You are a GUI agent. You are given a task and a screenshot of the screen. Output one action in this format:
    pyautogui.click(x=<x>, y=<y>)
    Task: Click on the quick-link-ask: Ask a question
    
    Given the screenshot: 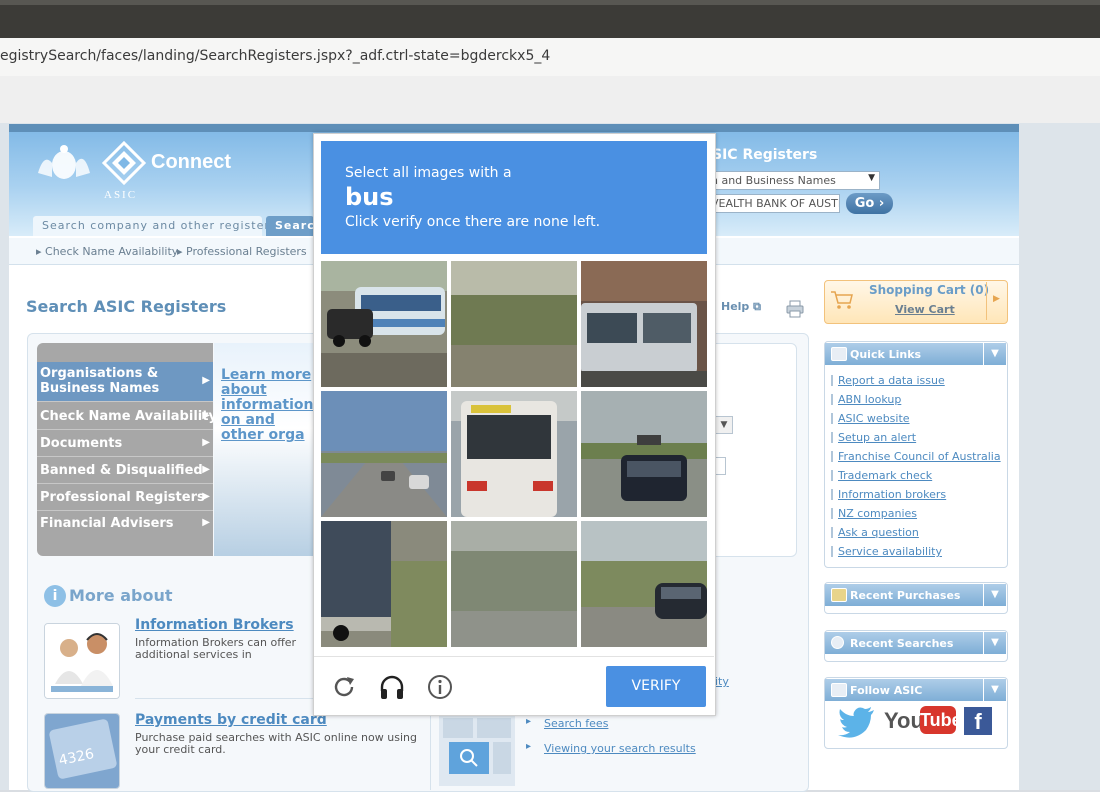 What is the action you would take?
    pyautogui.click(x=878, y=532)
    